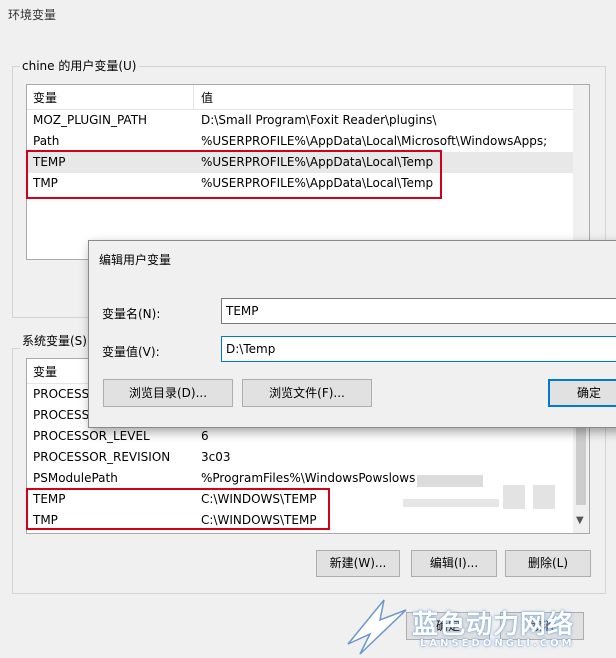 Image resolution: width=616 pixels, height=658 pixels. I want to click on chevron-down-icon: ▼, so click(580, 520).